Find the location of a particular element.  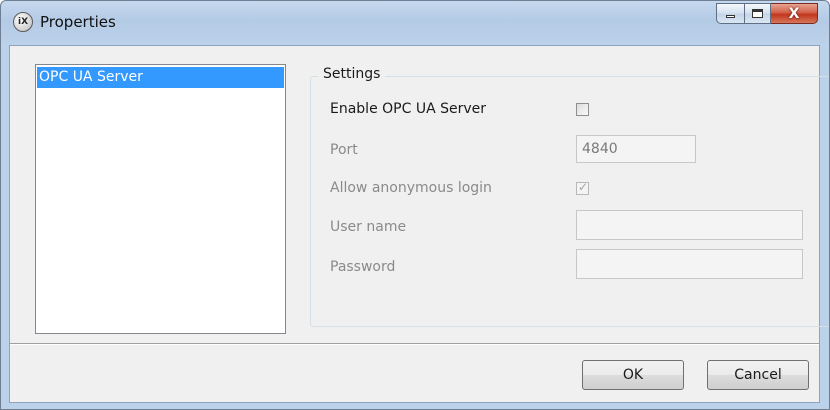

caption-buttons: X is located at coordinates (767, 14).